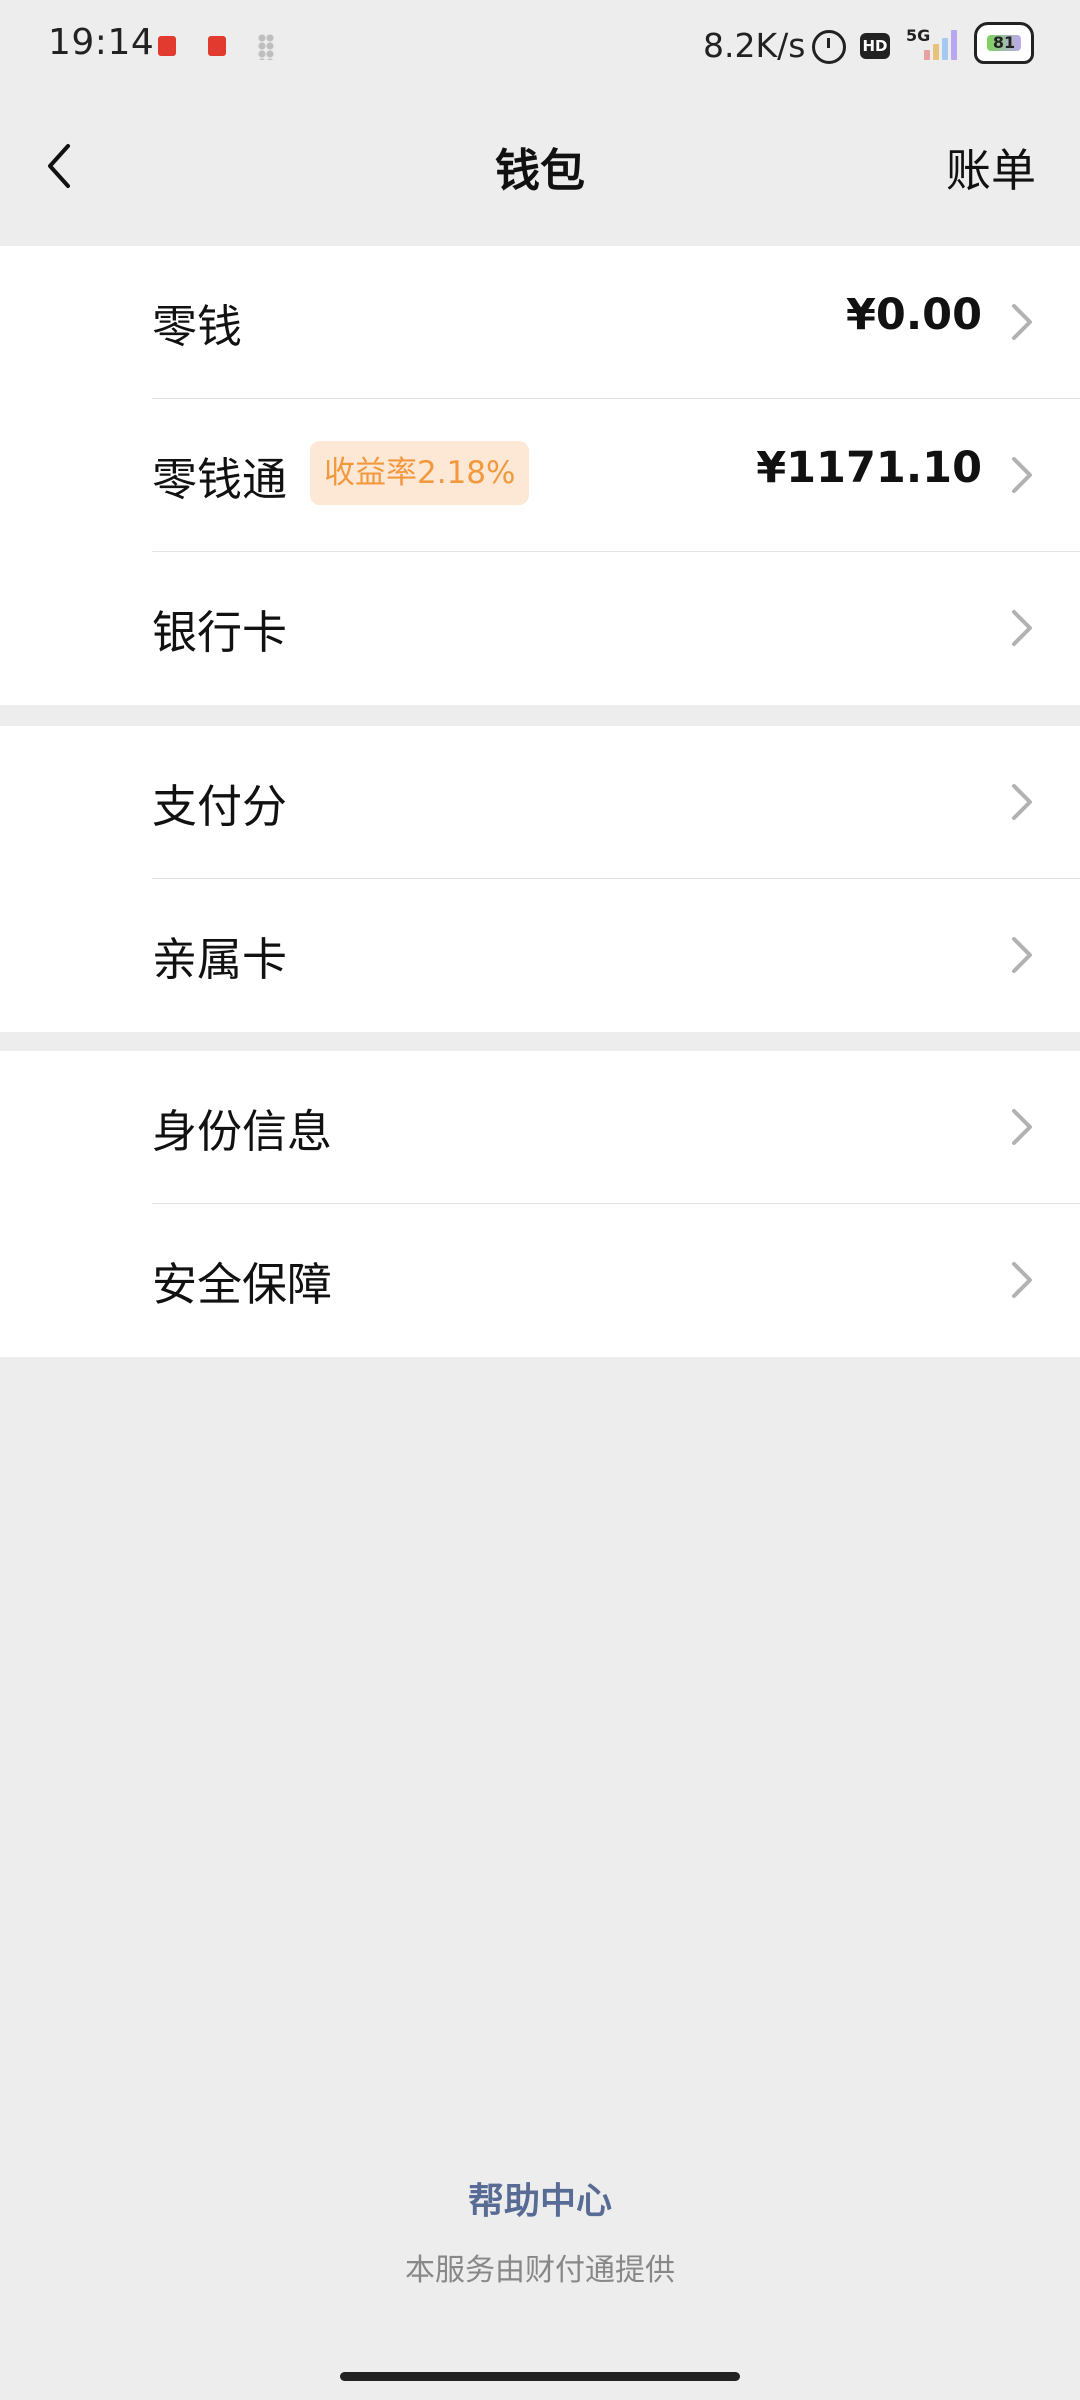 This screenshot has height=2400, width=1080. Describe the element at coordinates (220, 479) in the screenshot. I see `item-label: 零钱通` at that location.